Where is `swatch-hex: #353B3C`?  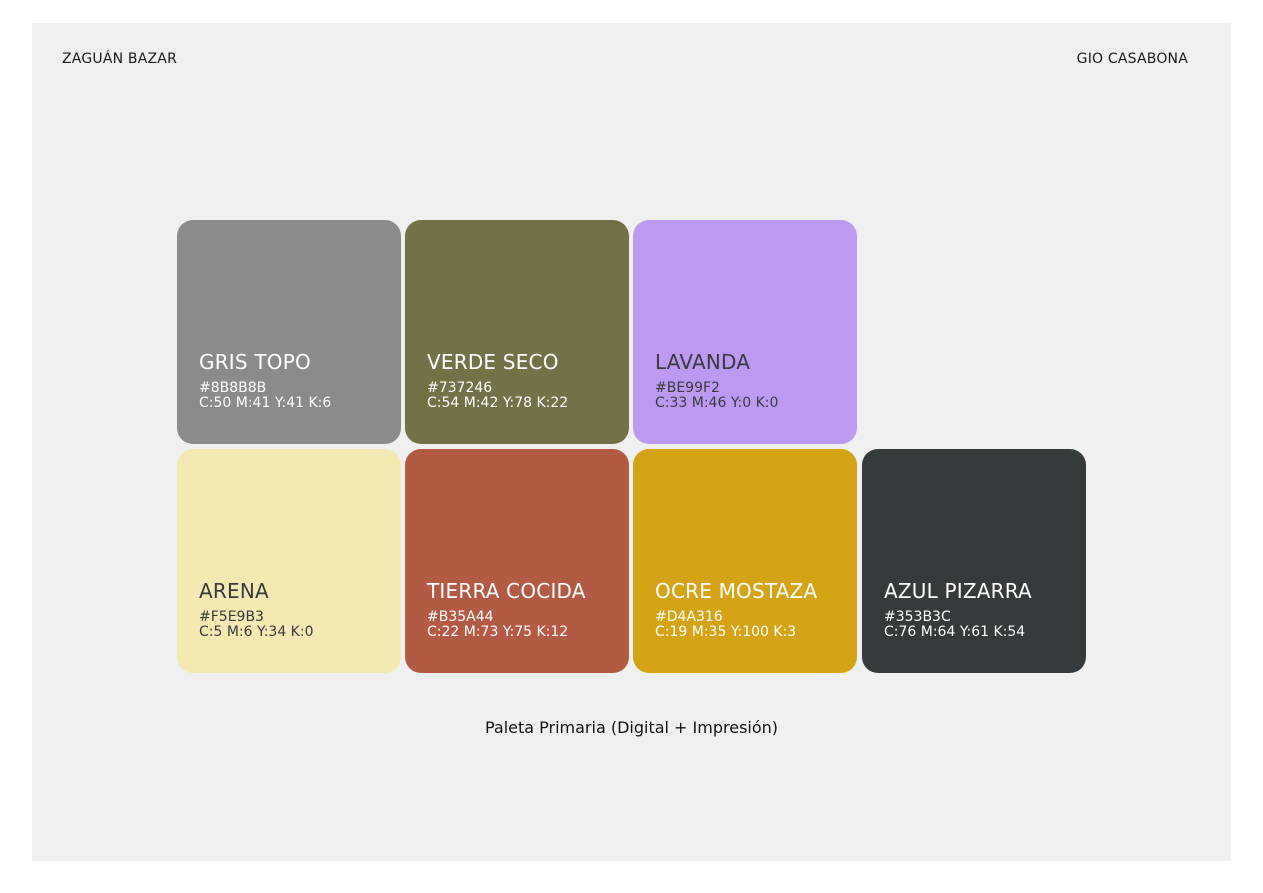 swatch-hex: #353B3C is located at coordinates (917, 617).